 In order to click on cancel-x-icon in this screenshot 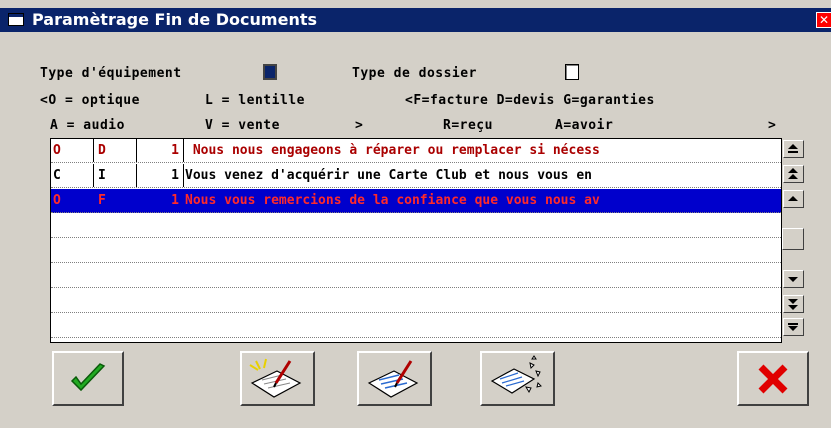, I will do `click(773, 379)`.